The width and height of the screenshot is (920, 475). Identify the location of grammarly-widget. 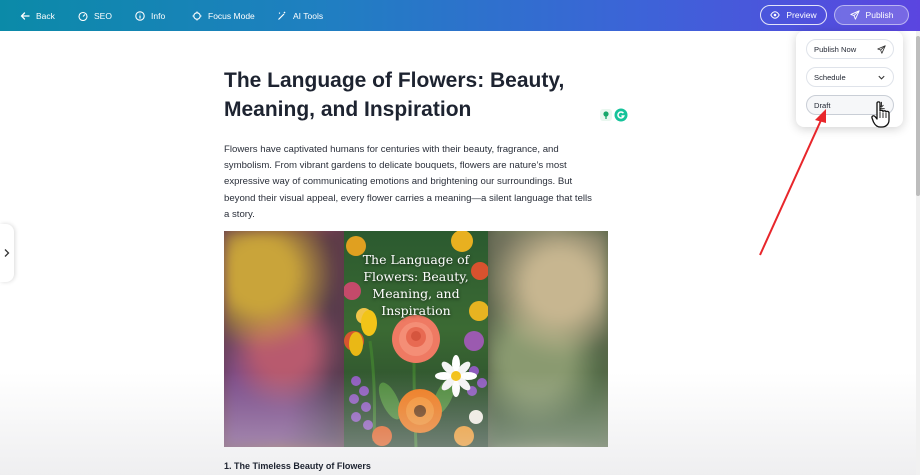
(614, 115).